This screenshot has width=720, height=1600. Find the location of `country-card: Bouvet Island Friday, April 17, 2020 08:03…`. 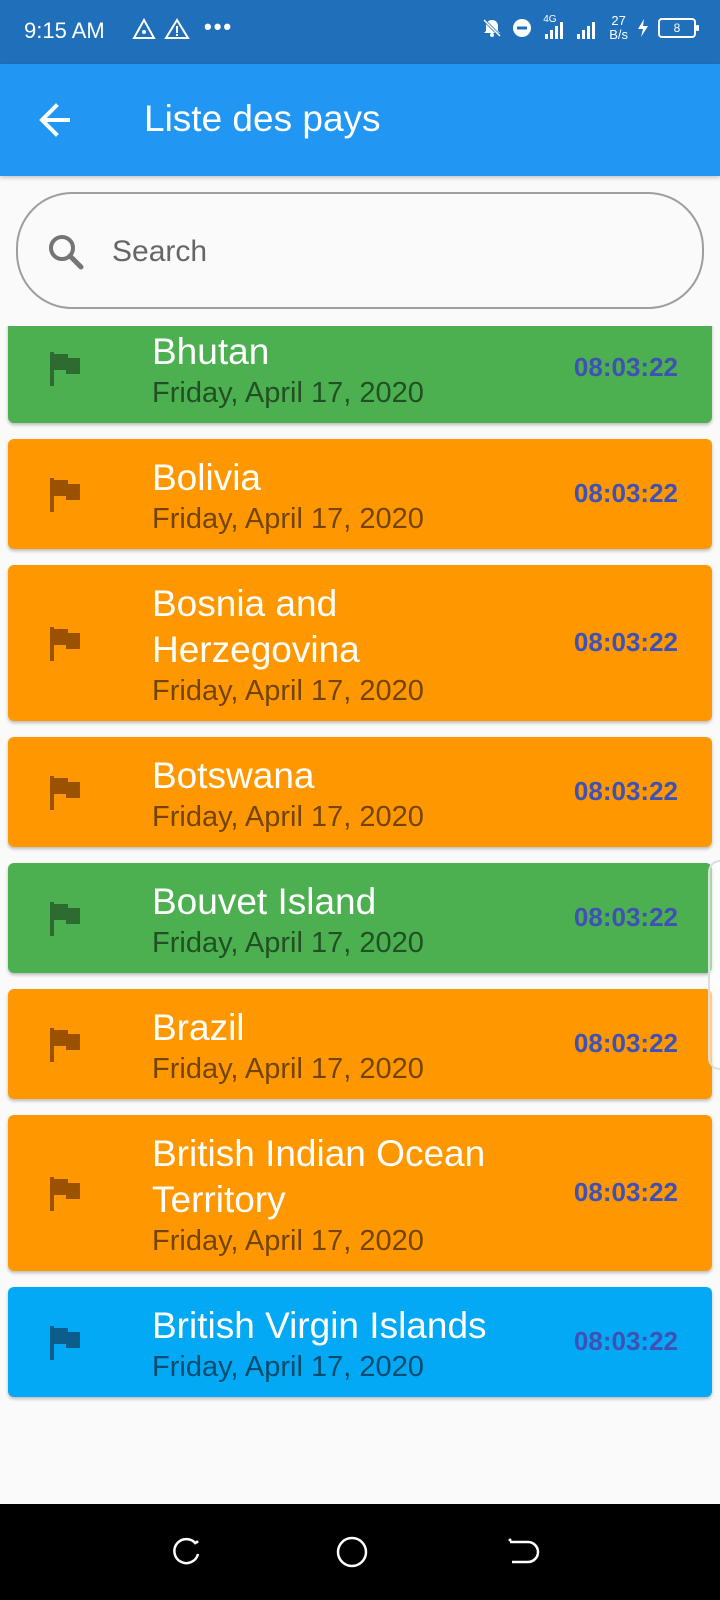

country-card: Bouvet Island Friday, April 17, 2020 08:03… is located at coordinates (360, 918).